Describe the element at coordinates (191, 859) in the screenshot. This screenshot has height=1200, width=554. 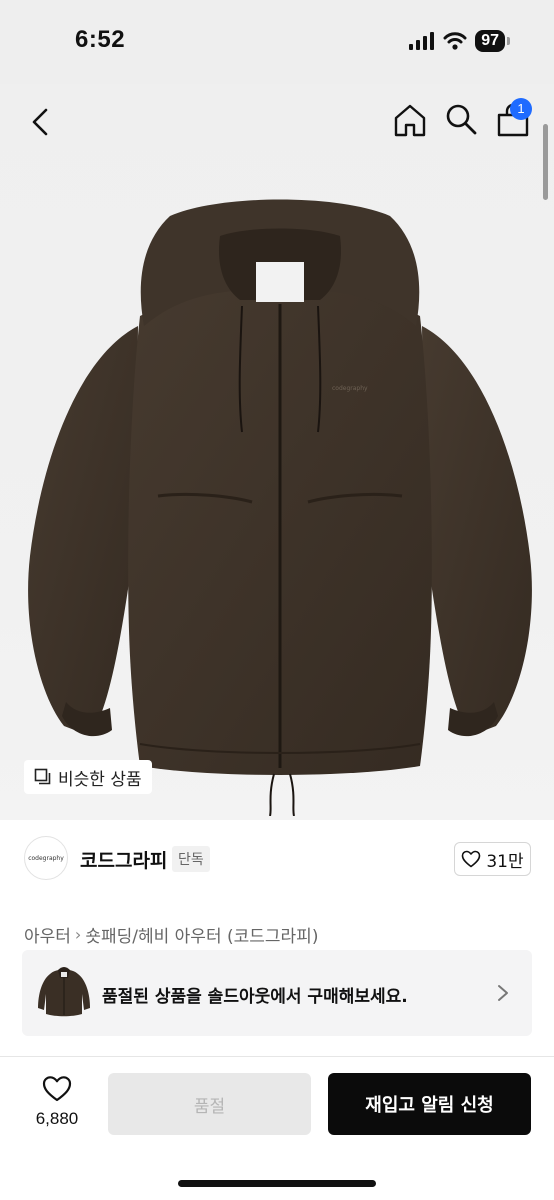
I see `exclusive-tag: 단독` at that location.